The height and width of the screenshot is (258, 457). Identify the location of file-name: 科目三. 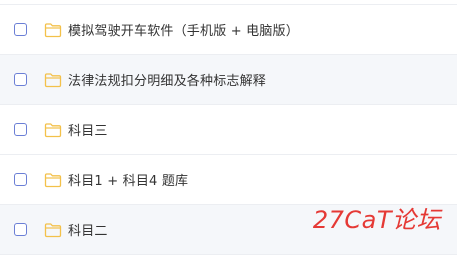
(88, 129).